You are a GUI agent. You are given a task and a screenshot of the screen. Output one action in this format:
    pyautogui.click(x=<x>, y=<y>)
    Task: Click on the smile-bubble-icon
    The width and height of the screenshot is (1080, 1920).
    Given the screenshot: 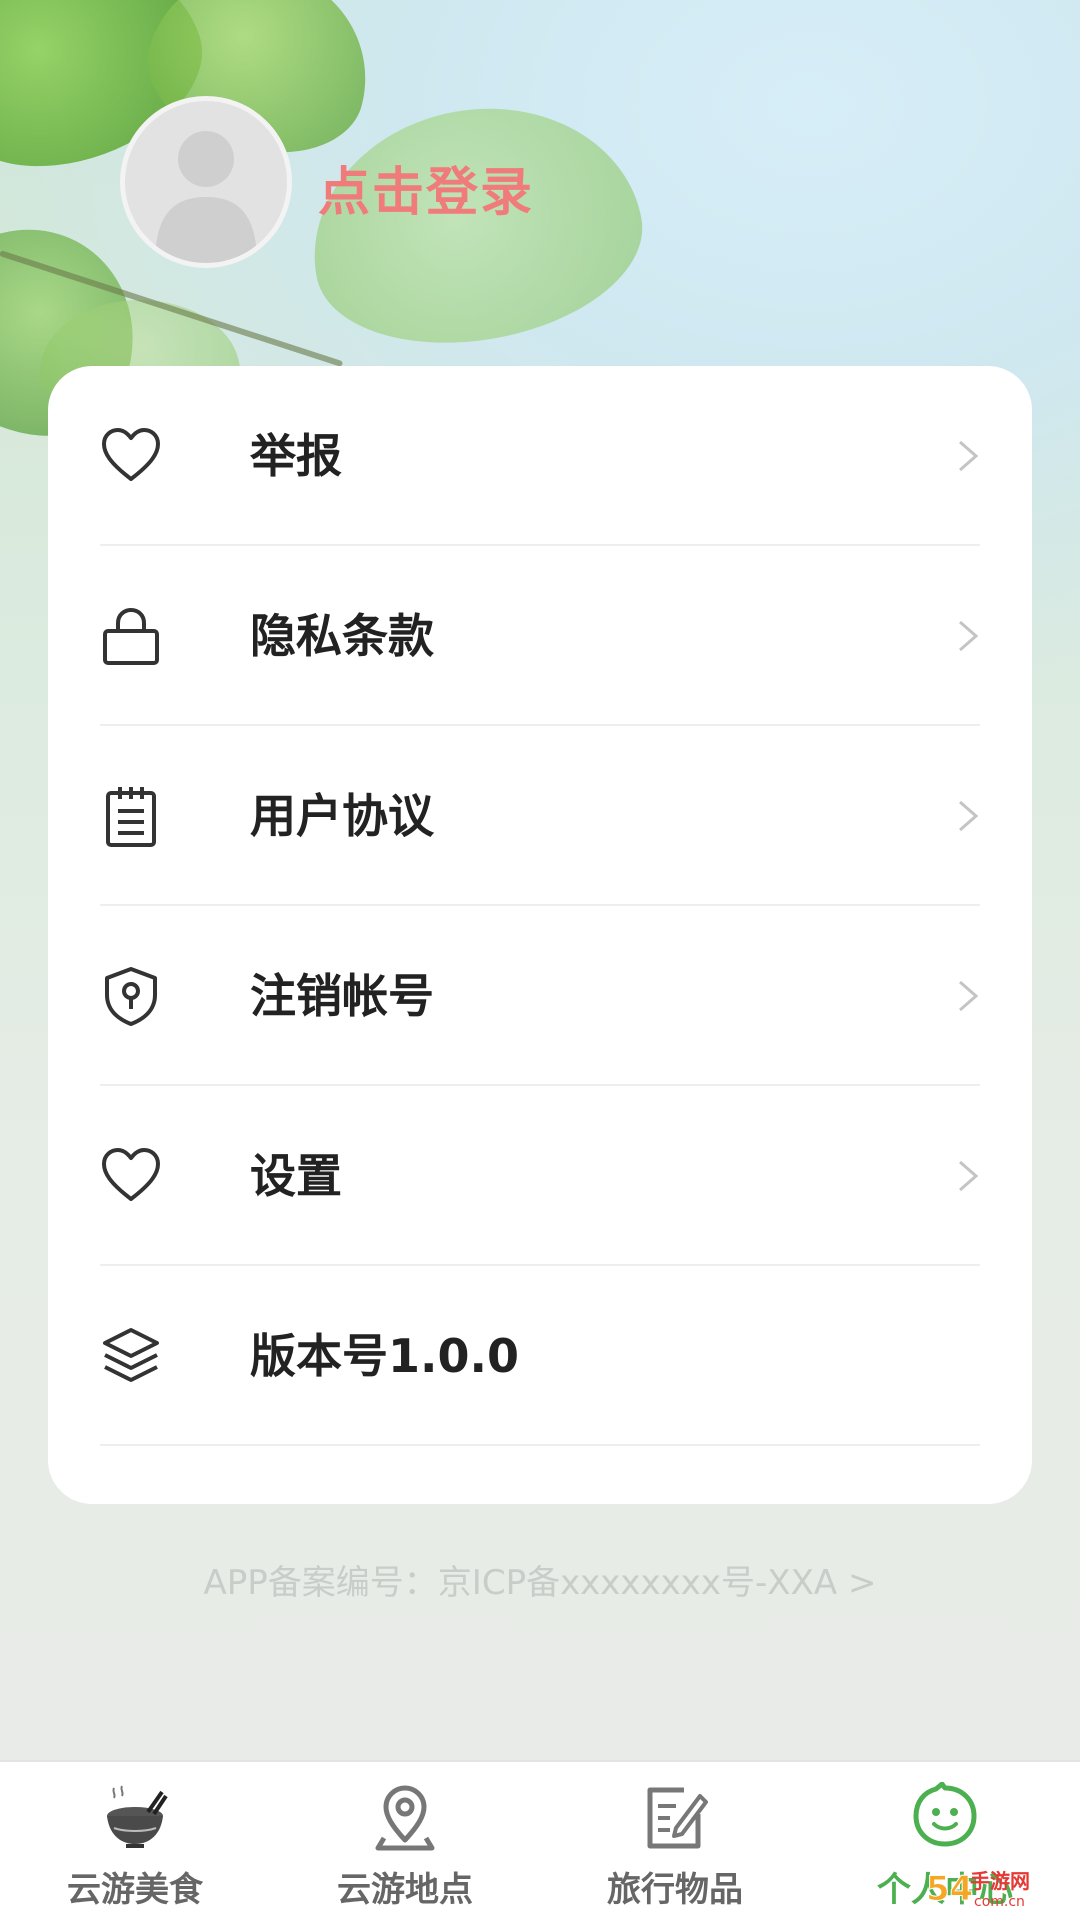 What is the action you would take?
    pyautogui.click(x=945, y=1814)
    